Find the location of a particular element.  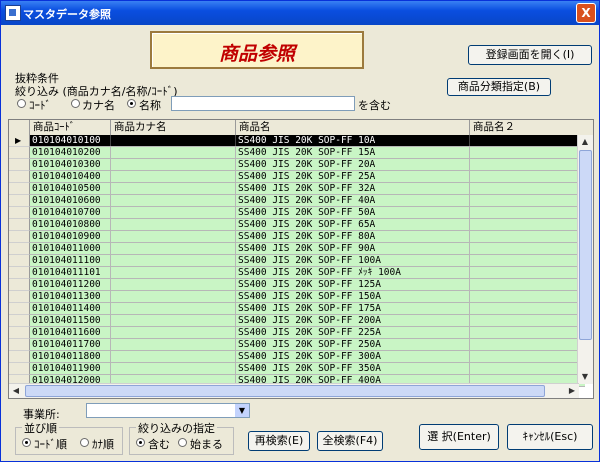

table-row: 010104010300 SS400 JIS 20K SOP-FF 20A is located at coordinates (307, 165).